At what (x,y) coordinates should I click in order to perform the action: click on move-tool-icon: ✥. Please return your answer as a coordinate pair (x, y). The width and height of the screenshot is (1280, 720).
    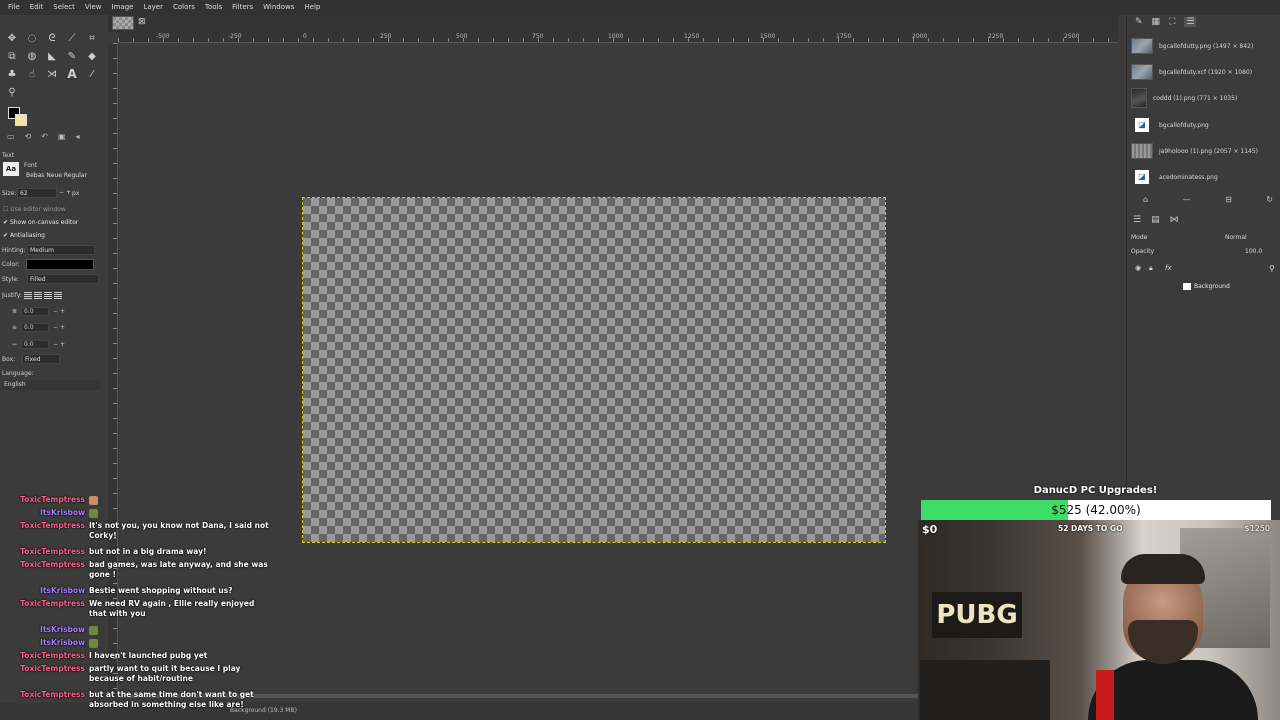
    Looking at the image, I should click on (12, 38).